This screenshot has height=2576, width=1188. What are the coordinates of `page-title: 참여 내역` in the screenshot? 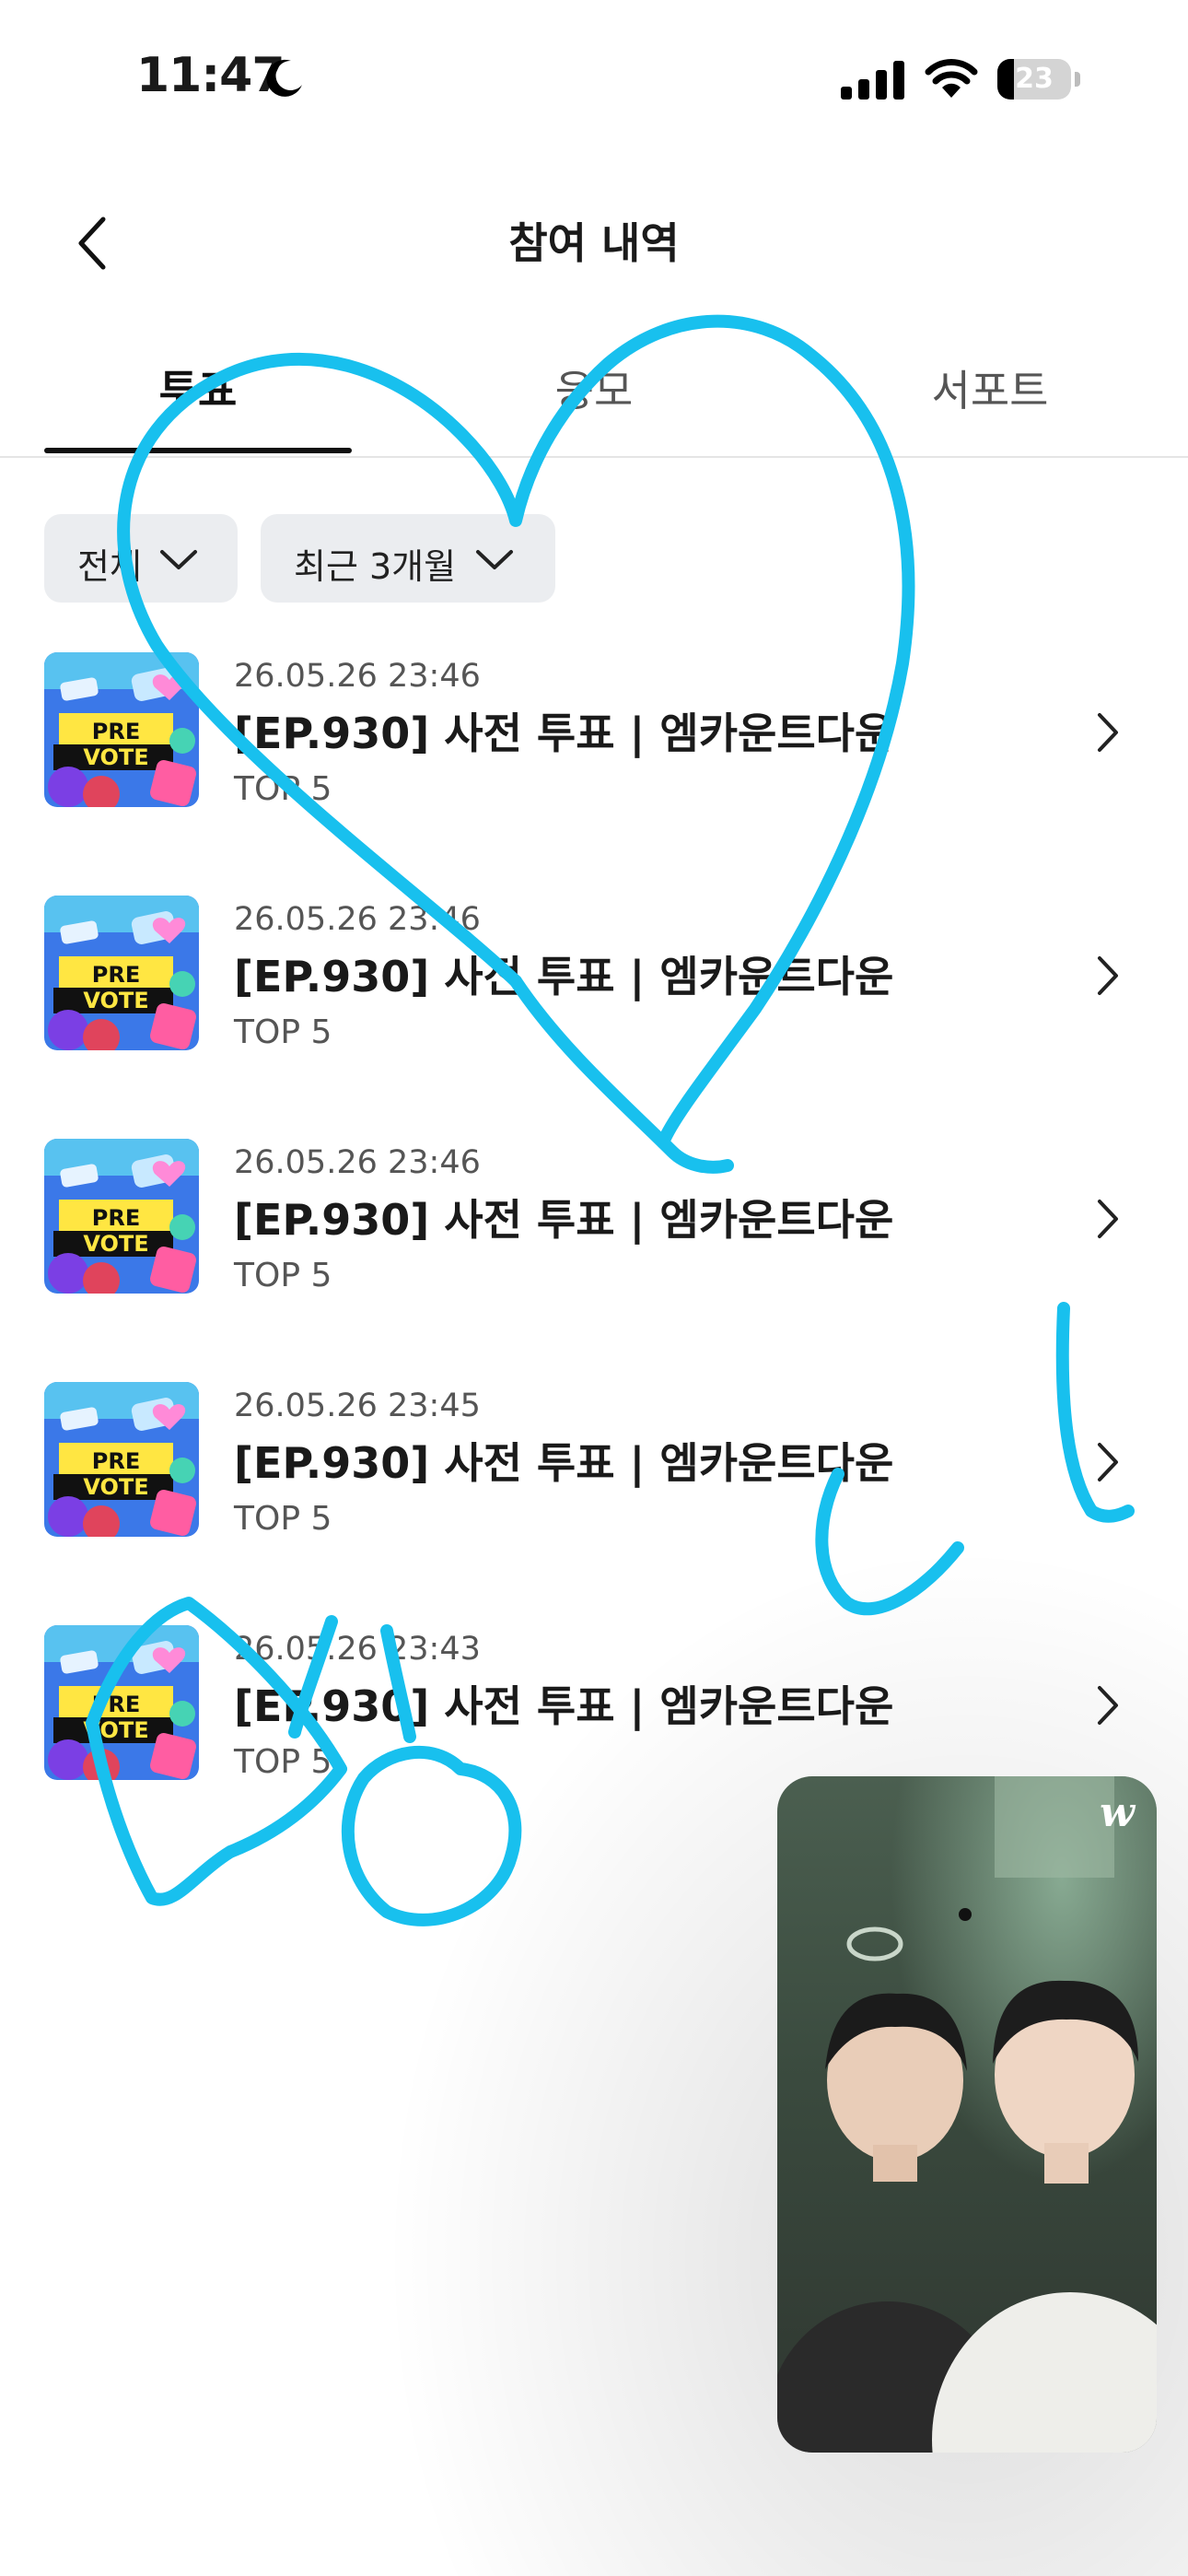 It's located at (594, 243).